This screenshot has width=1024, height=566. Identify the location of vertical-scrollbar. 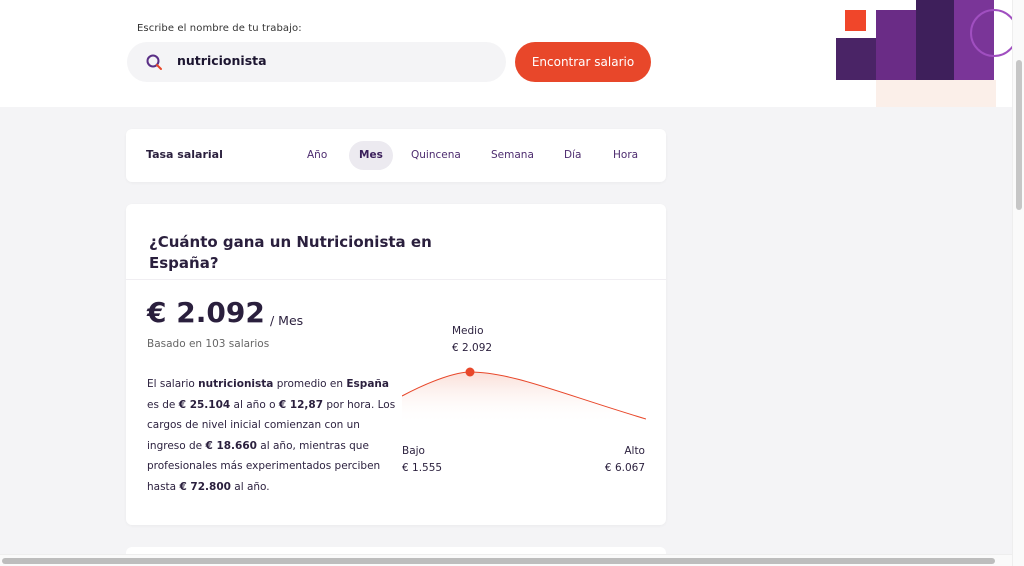
(1018, 283).